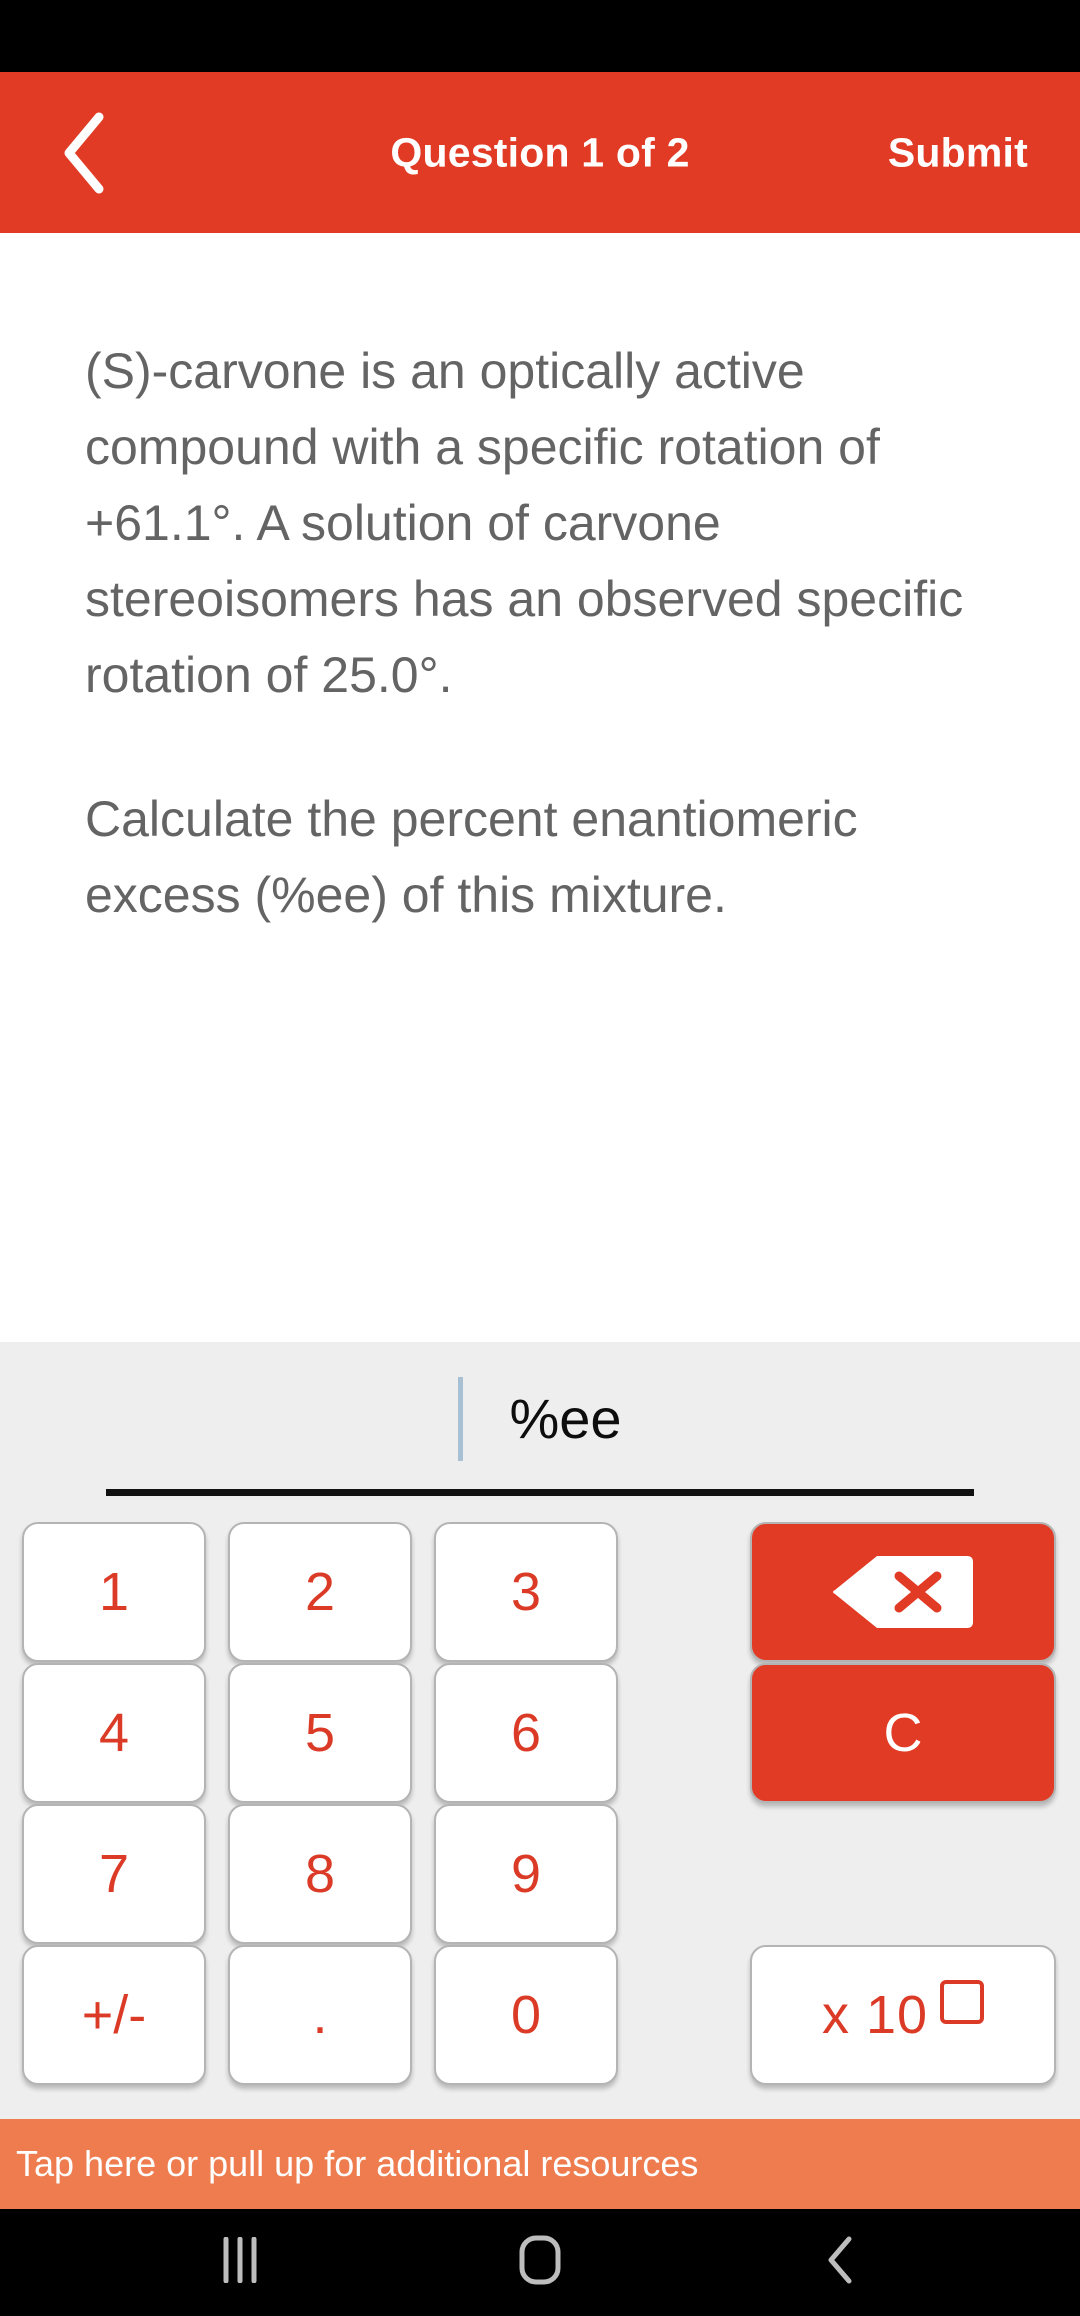 The height and width of the screenshot is (2316, 1080). Describe the element at coordinates (540, 152) in the screenshot. I see `app-header: Question 1 of 2 Submit` at that location.